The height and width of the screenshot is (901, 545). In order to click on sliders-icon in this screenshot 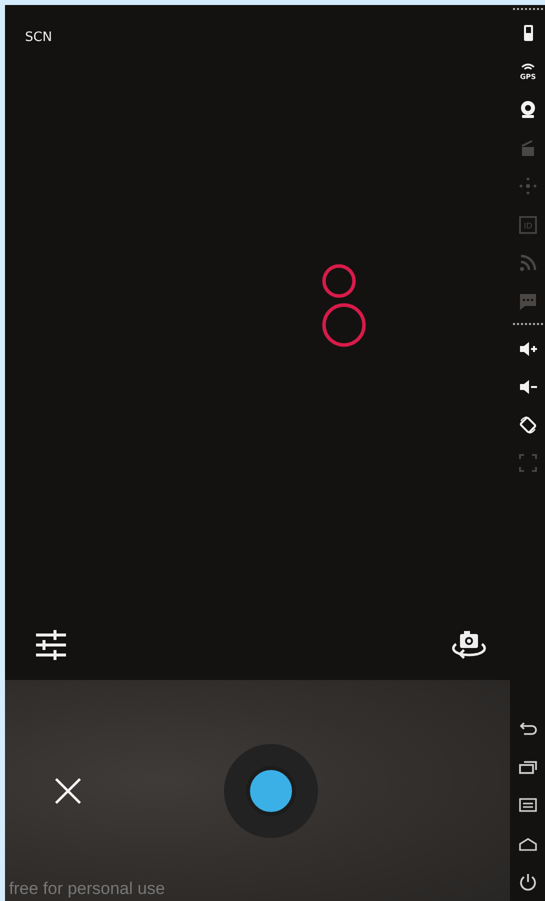, I will do `click(51, 645)`.